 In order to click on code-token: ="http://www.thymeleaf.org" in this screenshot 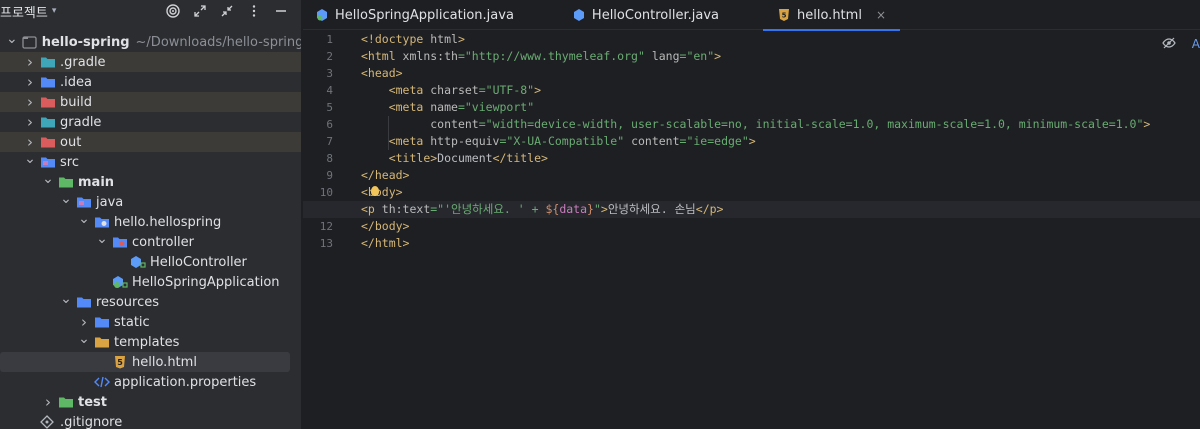, I will do `click(554, 56)`.